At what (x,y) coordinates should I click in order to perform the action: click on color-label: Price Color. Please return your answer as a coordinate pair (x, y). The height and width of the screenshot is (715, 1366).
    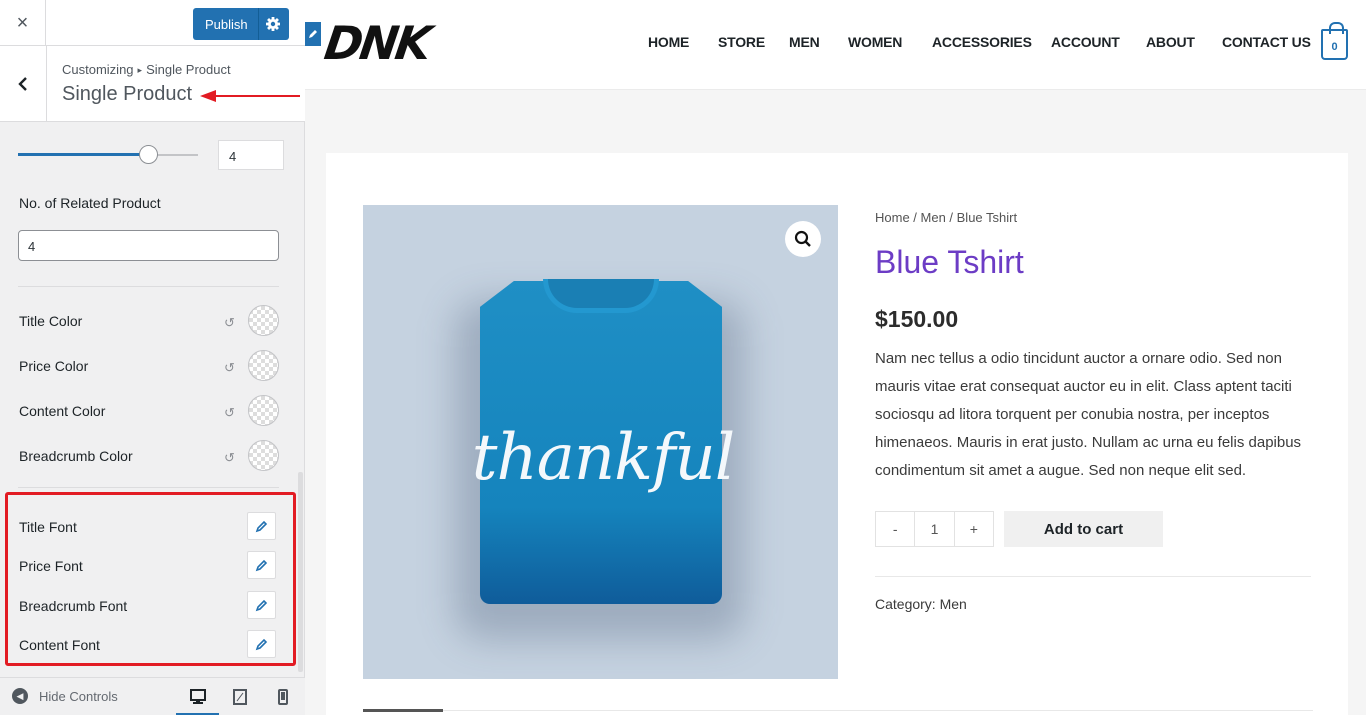
    Looking at the image, I should click on (54, 366).